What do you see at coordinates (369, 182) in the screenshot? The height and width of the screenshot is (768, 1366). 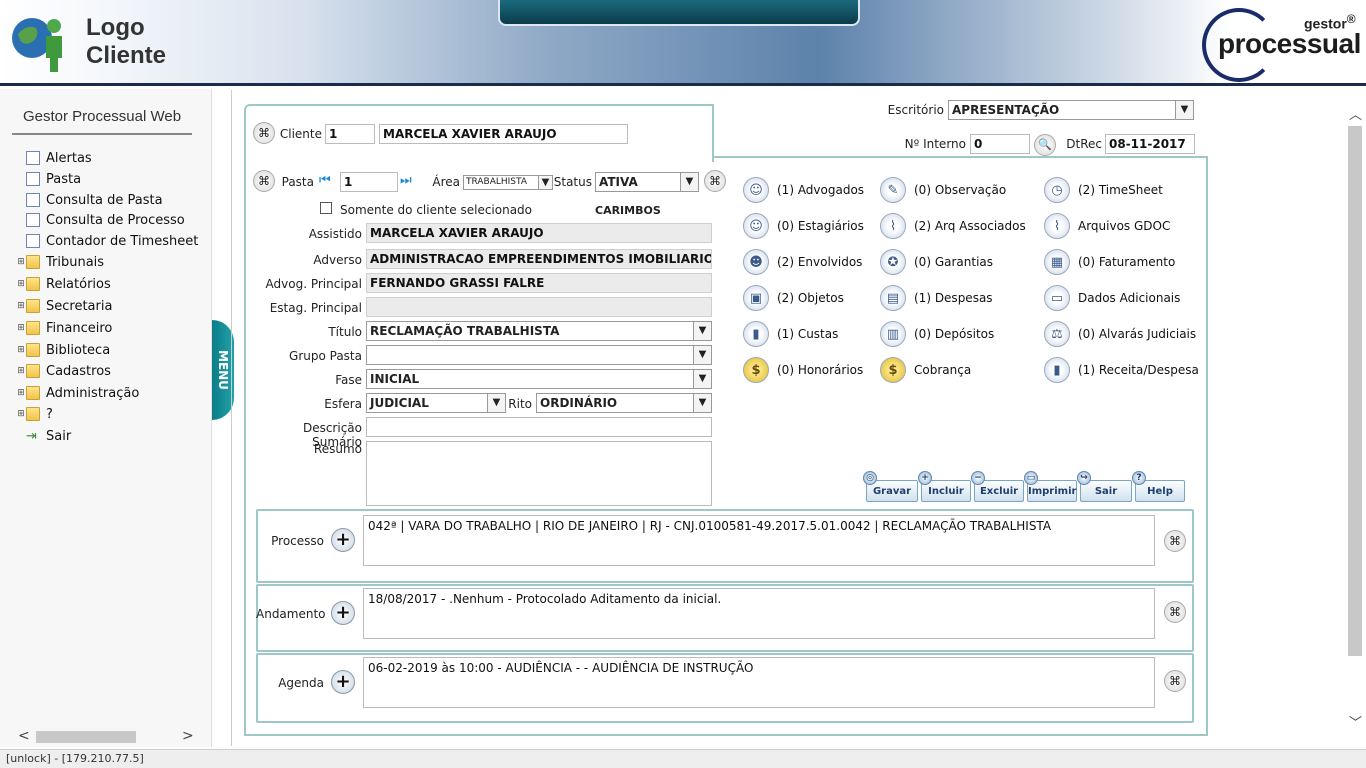 I see `pasta-field: 1` at bounding box center [369, 182].